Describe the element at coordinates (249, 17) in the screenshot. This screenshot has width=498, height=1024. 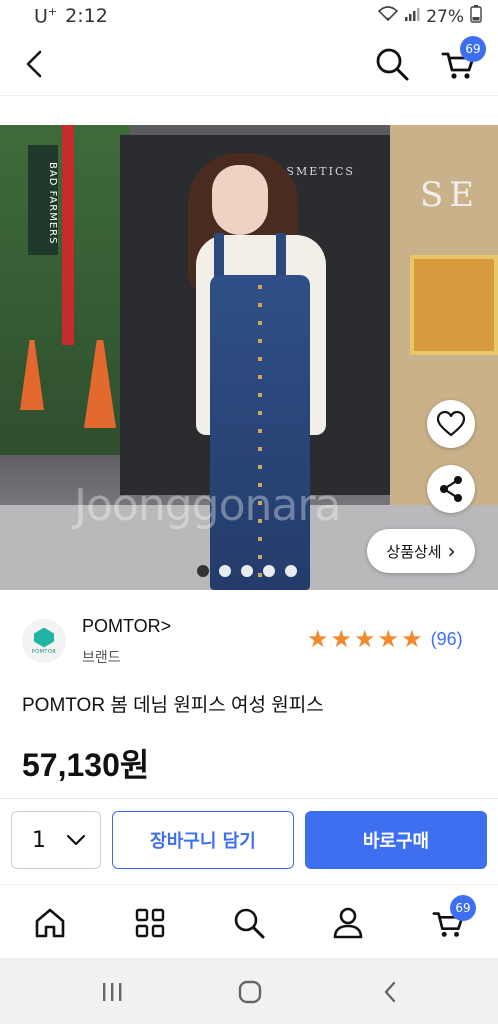
I see `status-bar: U+ 2:12 27%` at that location.